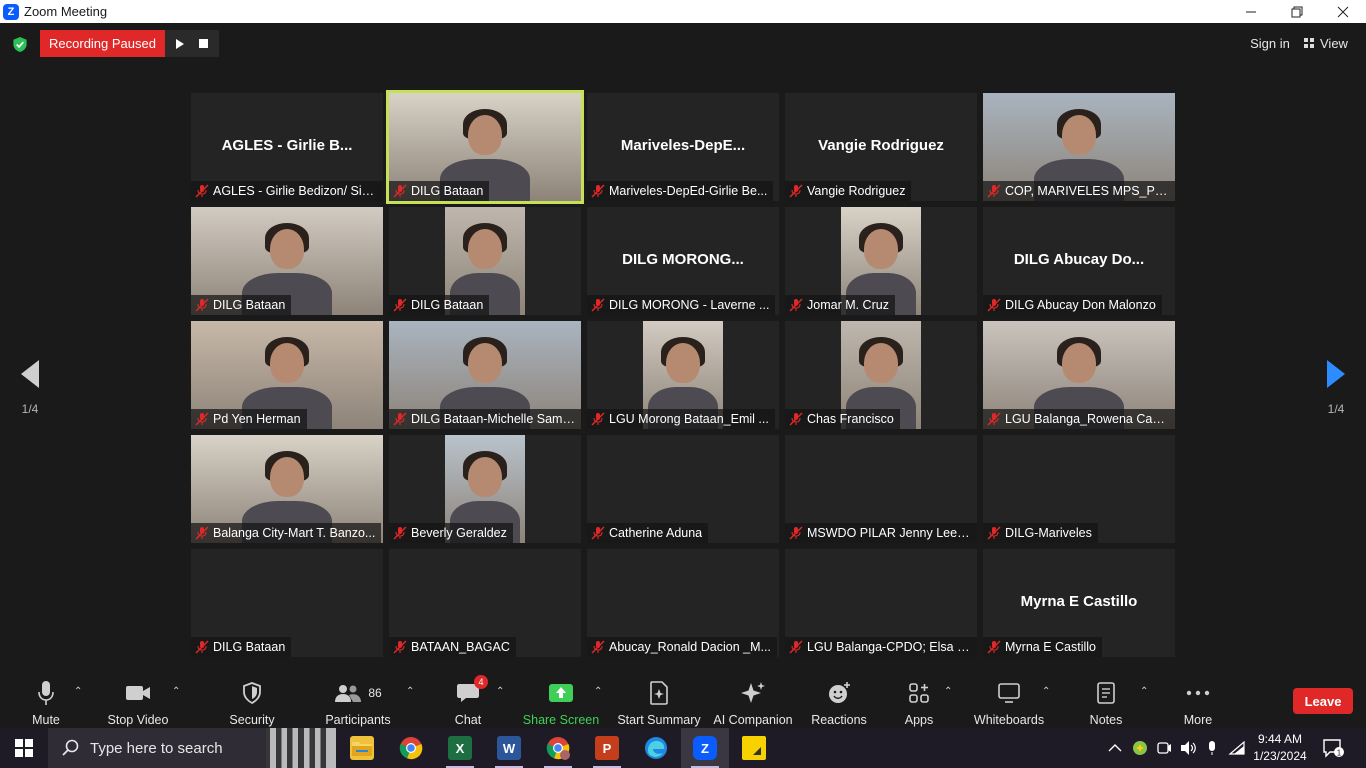 Image resolution: width=1366 pixels, height=768 pixels. Describe the element at coordinates (1270, 43) in the screenshot. I see `sign-in-button: Sign in` at that location.